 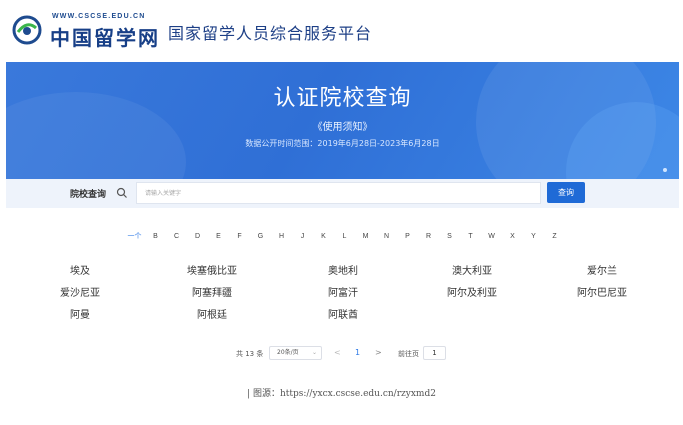 I want to click on country-link: 埃及, so click(x=80, y=269).